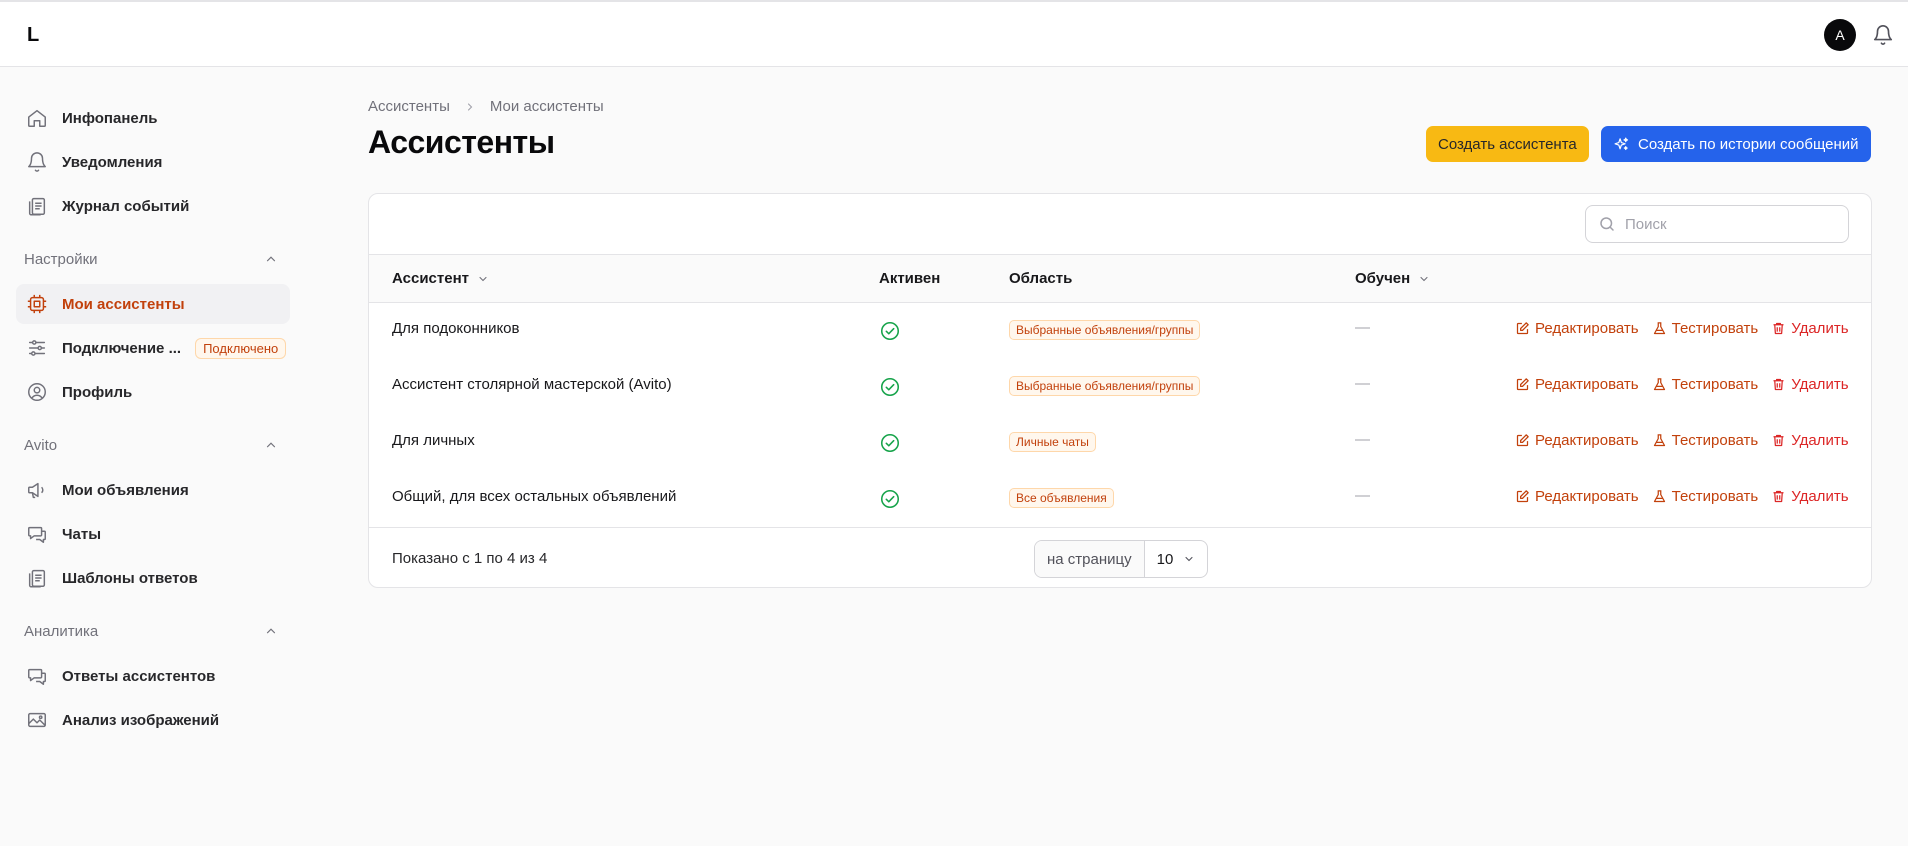  I want to click on sidebar-item-label: Мои объявления, so click(125, 490).